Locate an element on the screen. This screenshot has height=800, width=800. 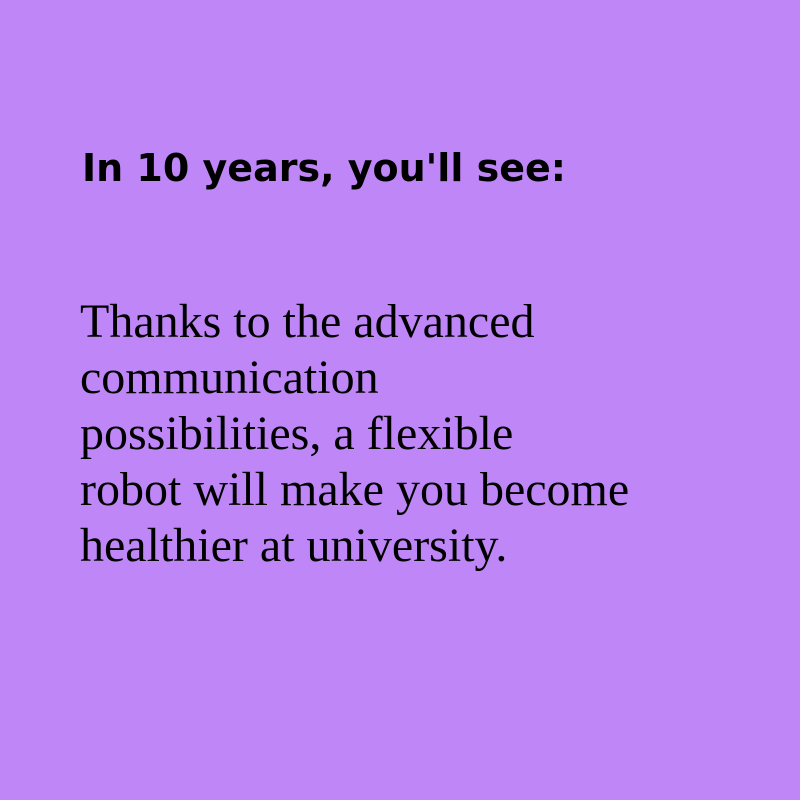
prediction-line: robot will make you become is located at coordinates (355, 489).